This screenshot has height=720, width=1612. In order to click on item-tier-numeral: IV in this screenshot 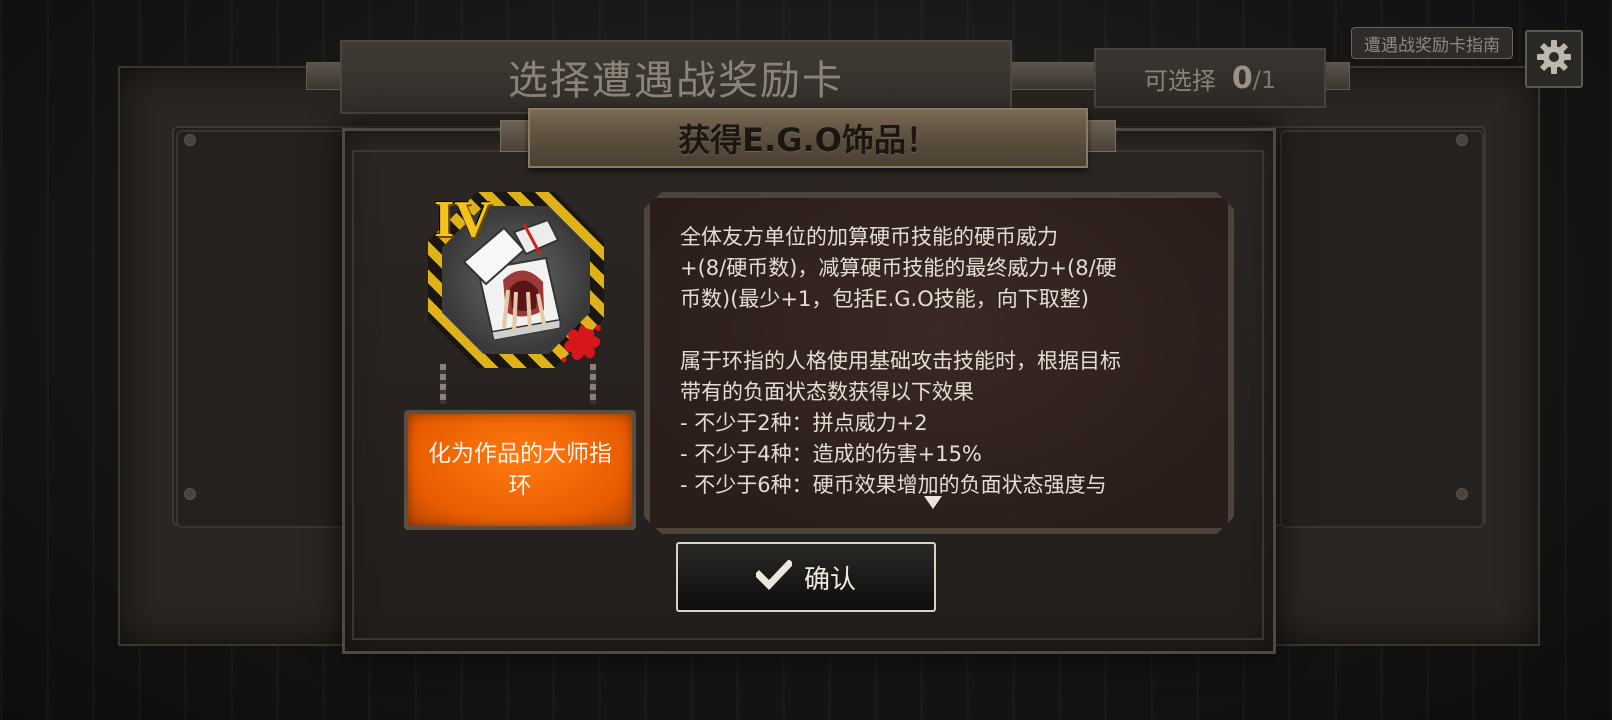, I will do `click(463, 219)`.